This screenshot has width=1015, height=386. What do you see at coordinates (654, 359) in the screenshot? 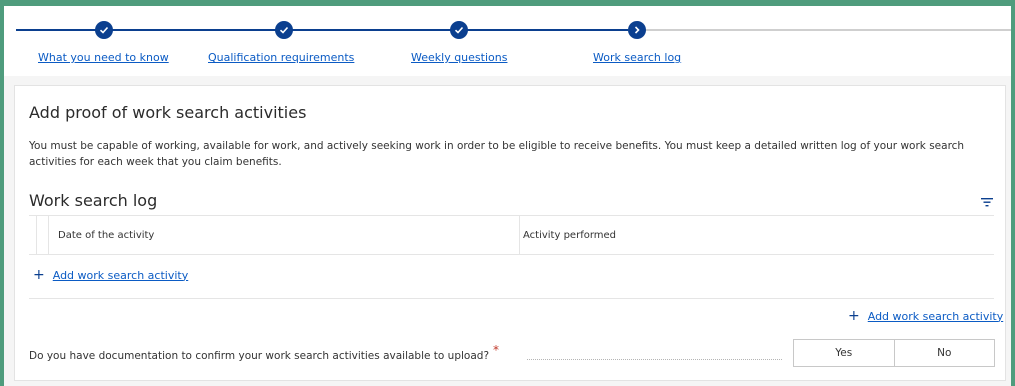
I see `dotted-leader` at bounding box center [654, 359].